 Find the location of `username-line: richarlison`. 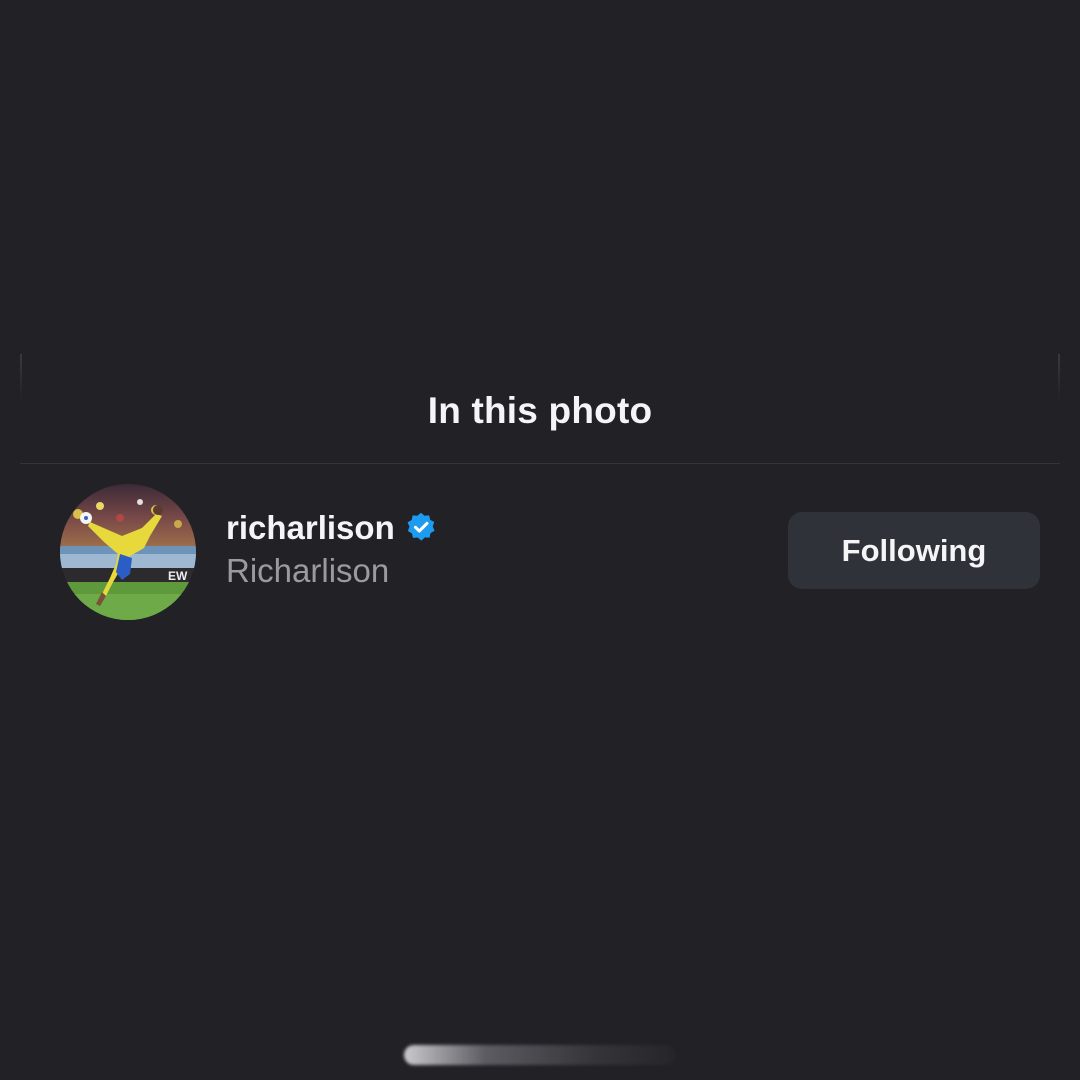

username-line: richarlison is located at coordinates (332, 528).